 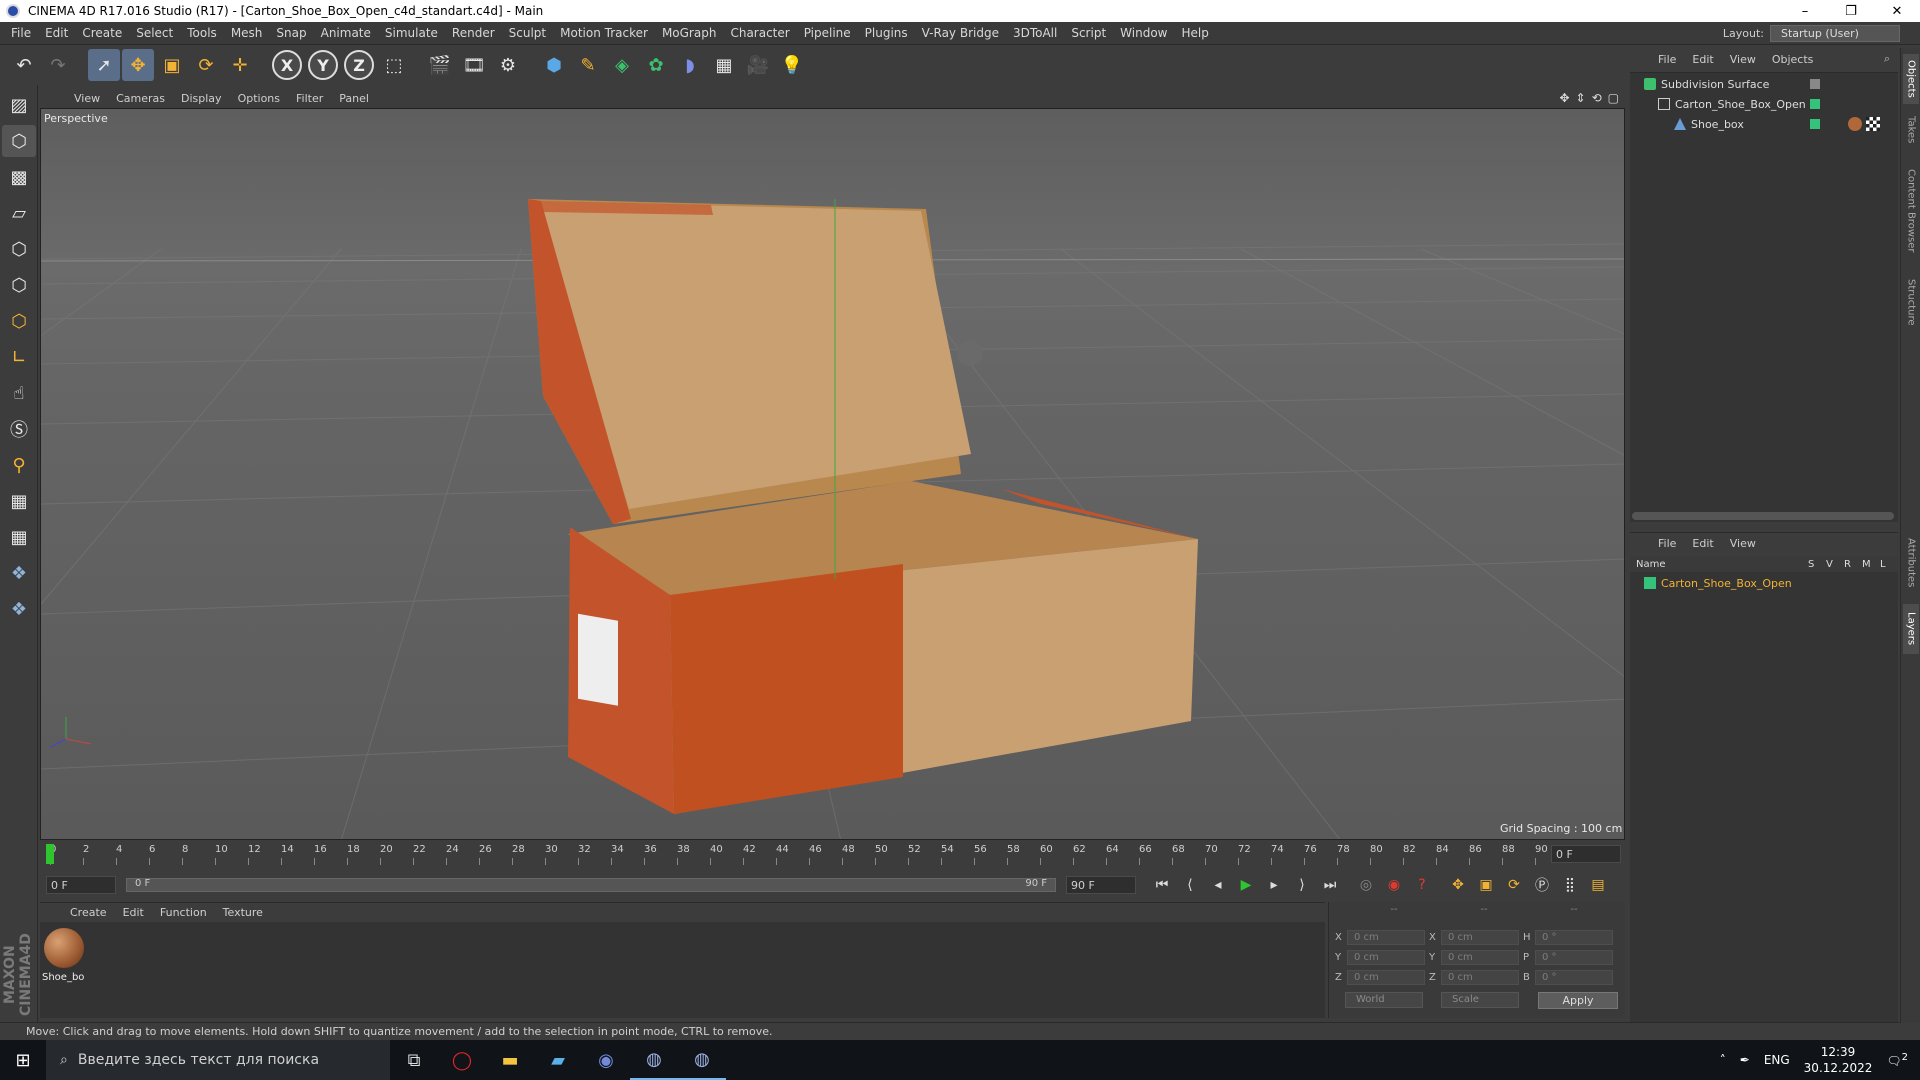 I want to click on menu-mesh: Mesh, so click(x=247, y=33).